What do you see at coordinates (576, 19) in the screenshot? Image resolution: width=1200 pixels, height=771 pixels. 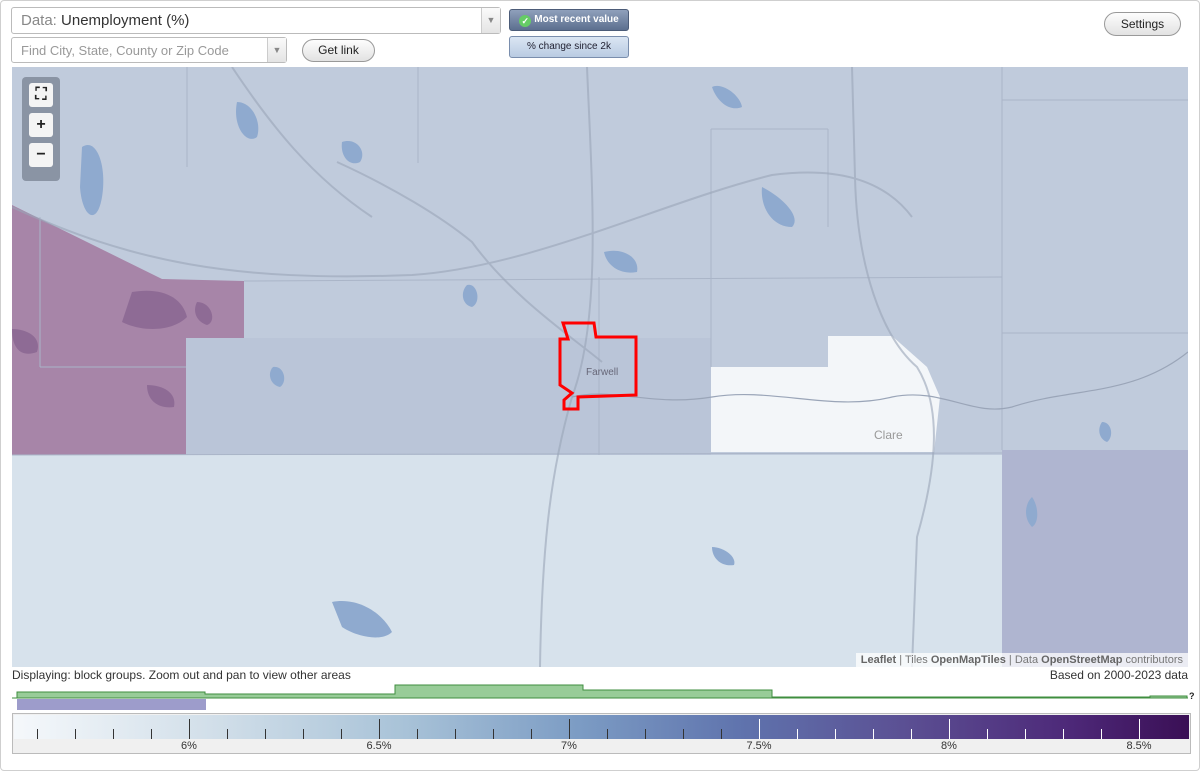 I see `most-recent-value-label: Most recent value` at bounding box center [576, 19].